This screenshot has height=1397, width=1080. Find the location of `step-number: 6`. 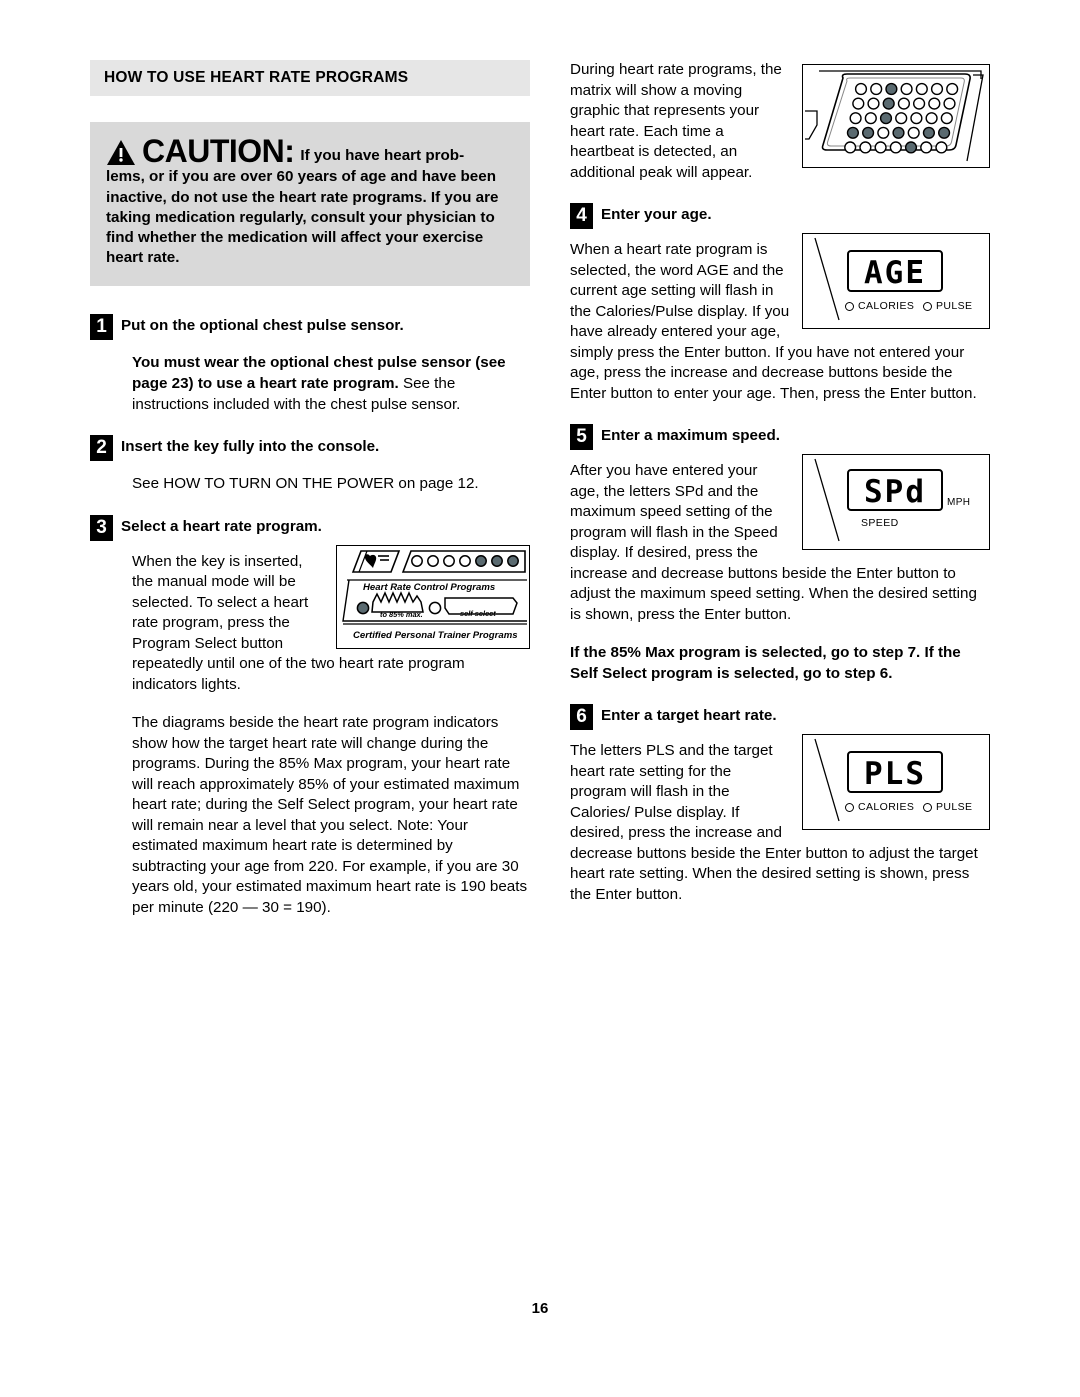

step-number: 6 is located at coordinates (581, 717).